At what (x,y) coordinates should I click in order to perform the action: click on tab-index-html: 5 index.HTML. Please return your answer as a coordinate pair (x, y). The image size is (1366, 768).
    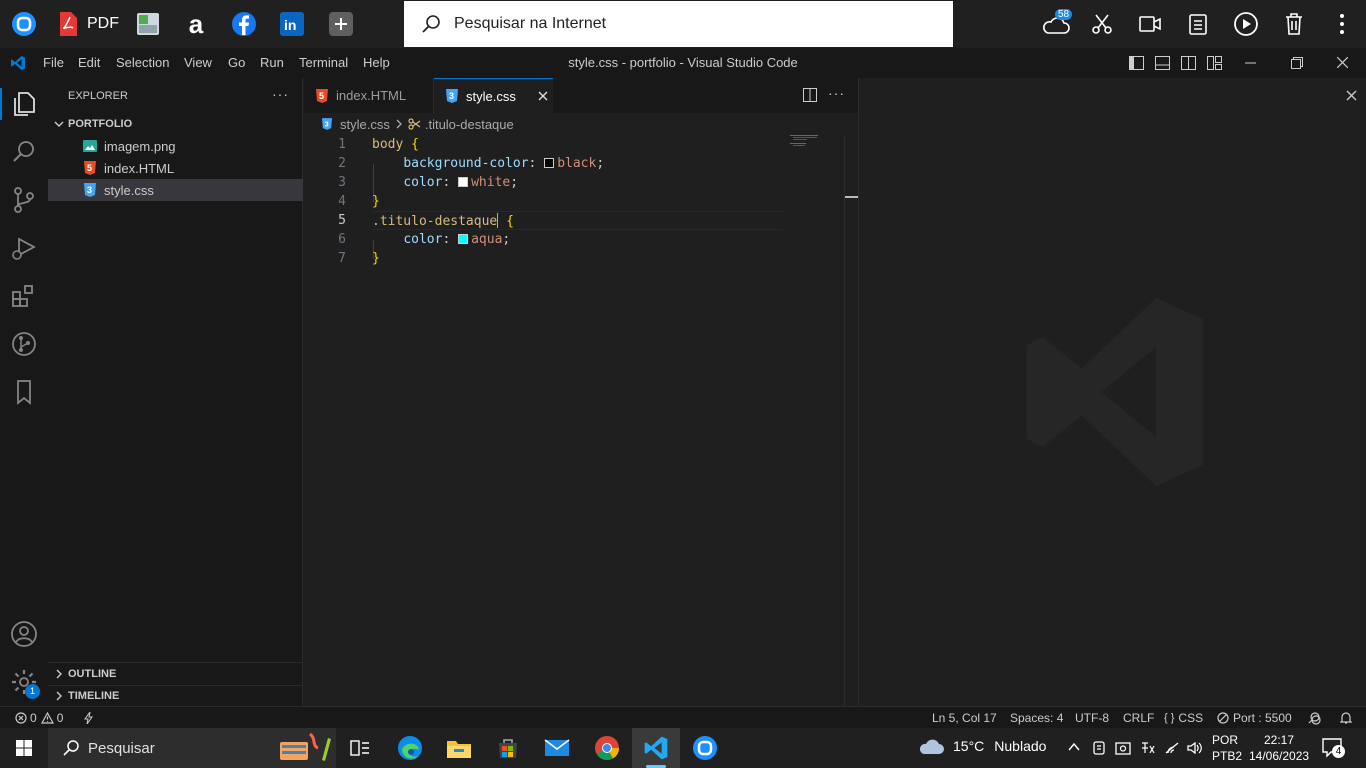
    Looking at the image, I should click on (369, 95).